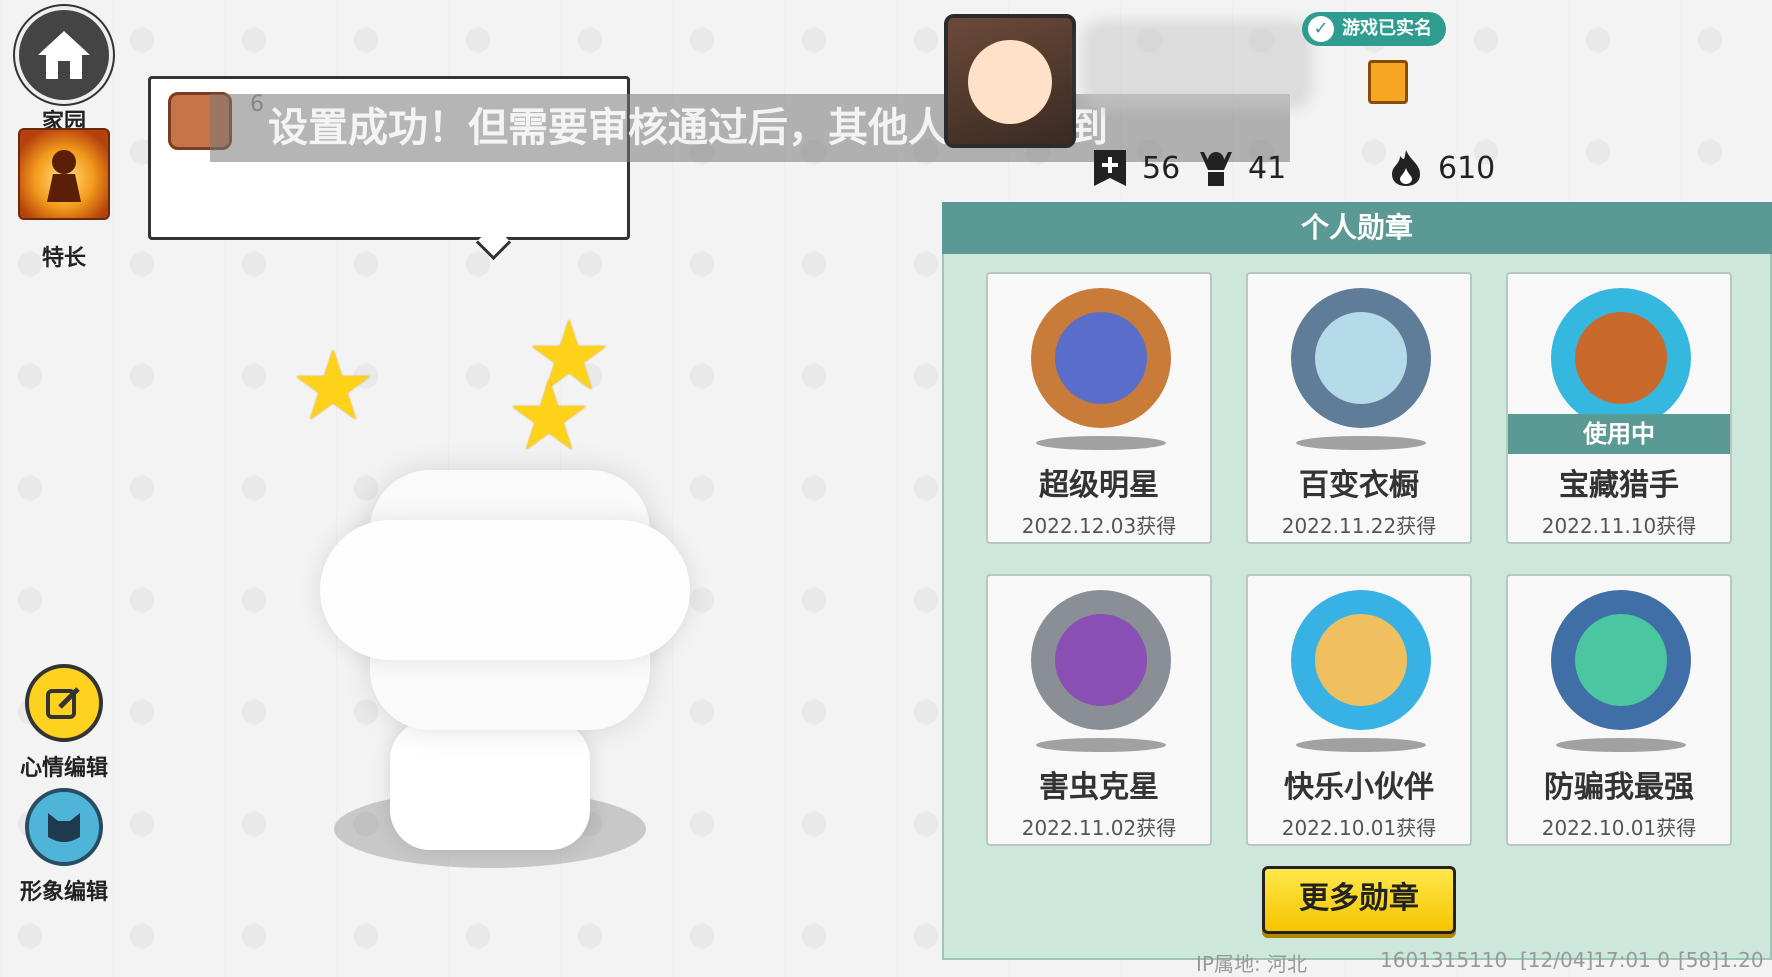 The width and height of the screenshot is (1772, 977). I want to click on character-legs, so click(490, 785).